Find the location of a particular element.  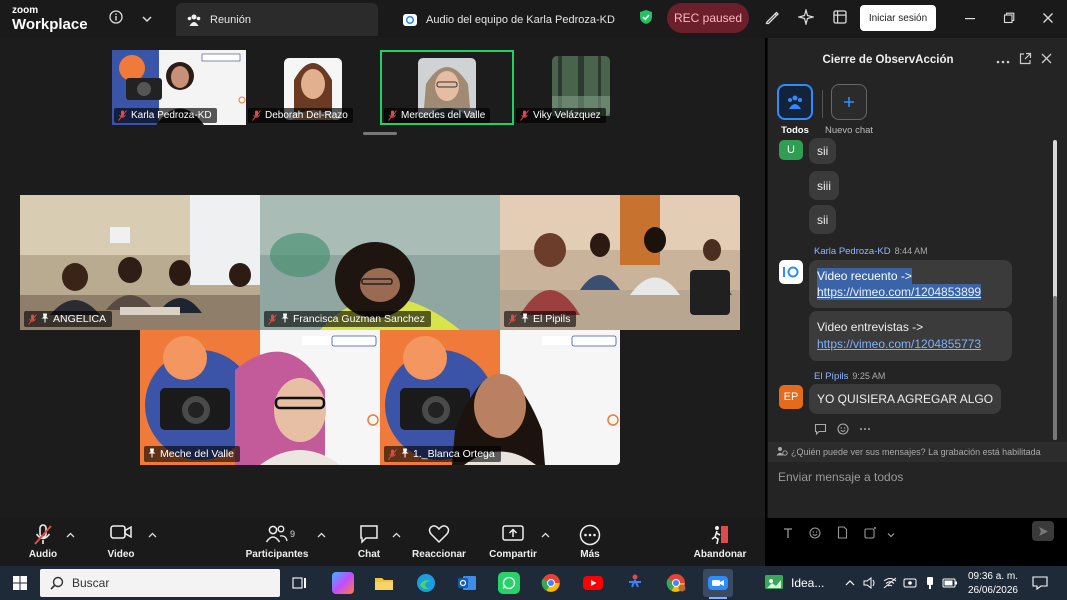

outlook-icon is located at coordinates (467, 583).